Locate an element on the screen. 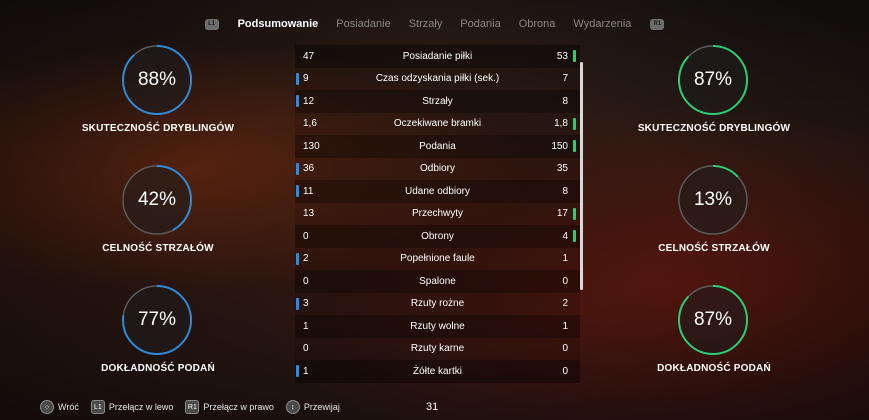 The height and width of the screenshot is (420, 869). next-label: Przełącz w prawo is located at coordinates (238, 407).